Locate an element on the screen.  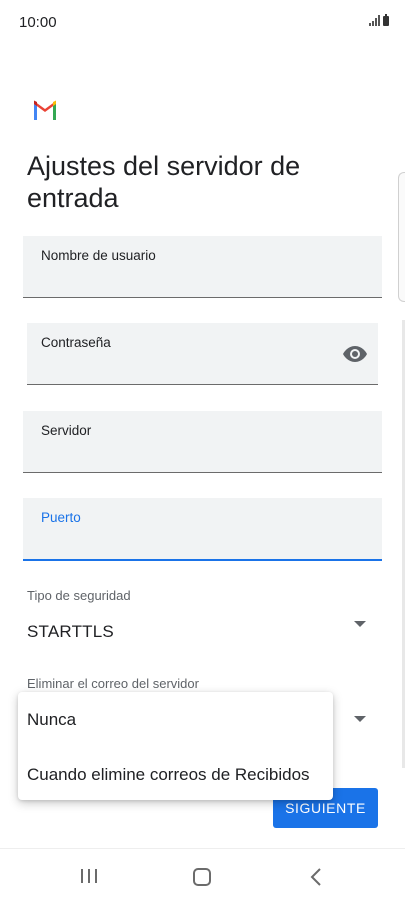
status-time: 10:00 is located at coordinates (38, 22).